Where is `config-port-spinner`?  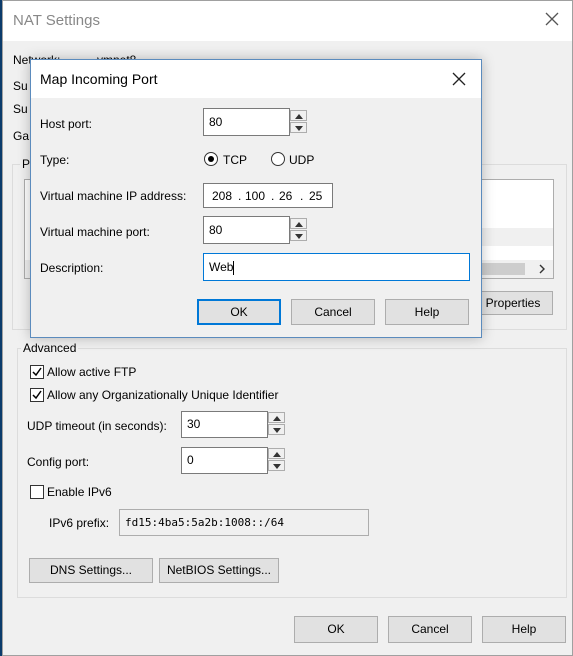
config-port-spinner is located at coordinates (277, 459).